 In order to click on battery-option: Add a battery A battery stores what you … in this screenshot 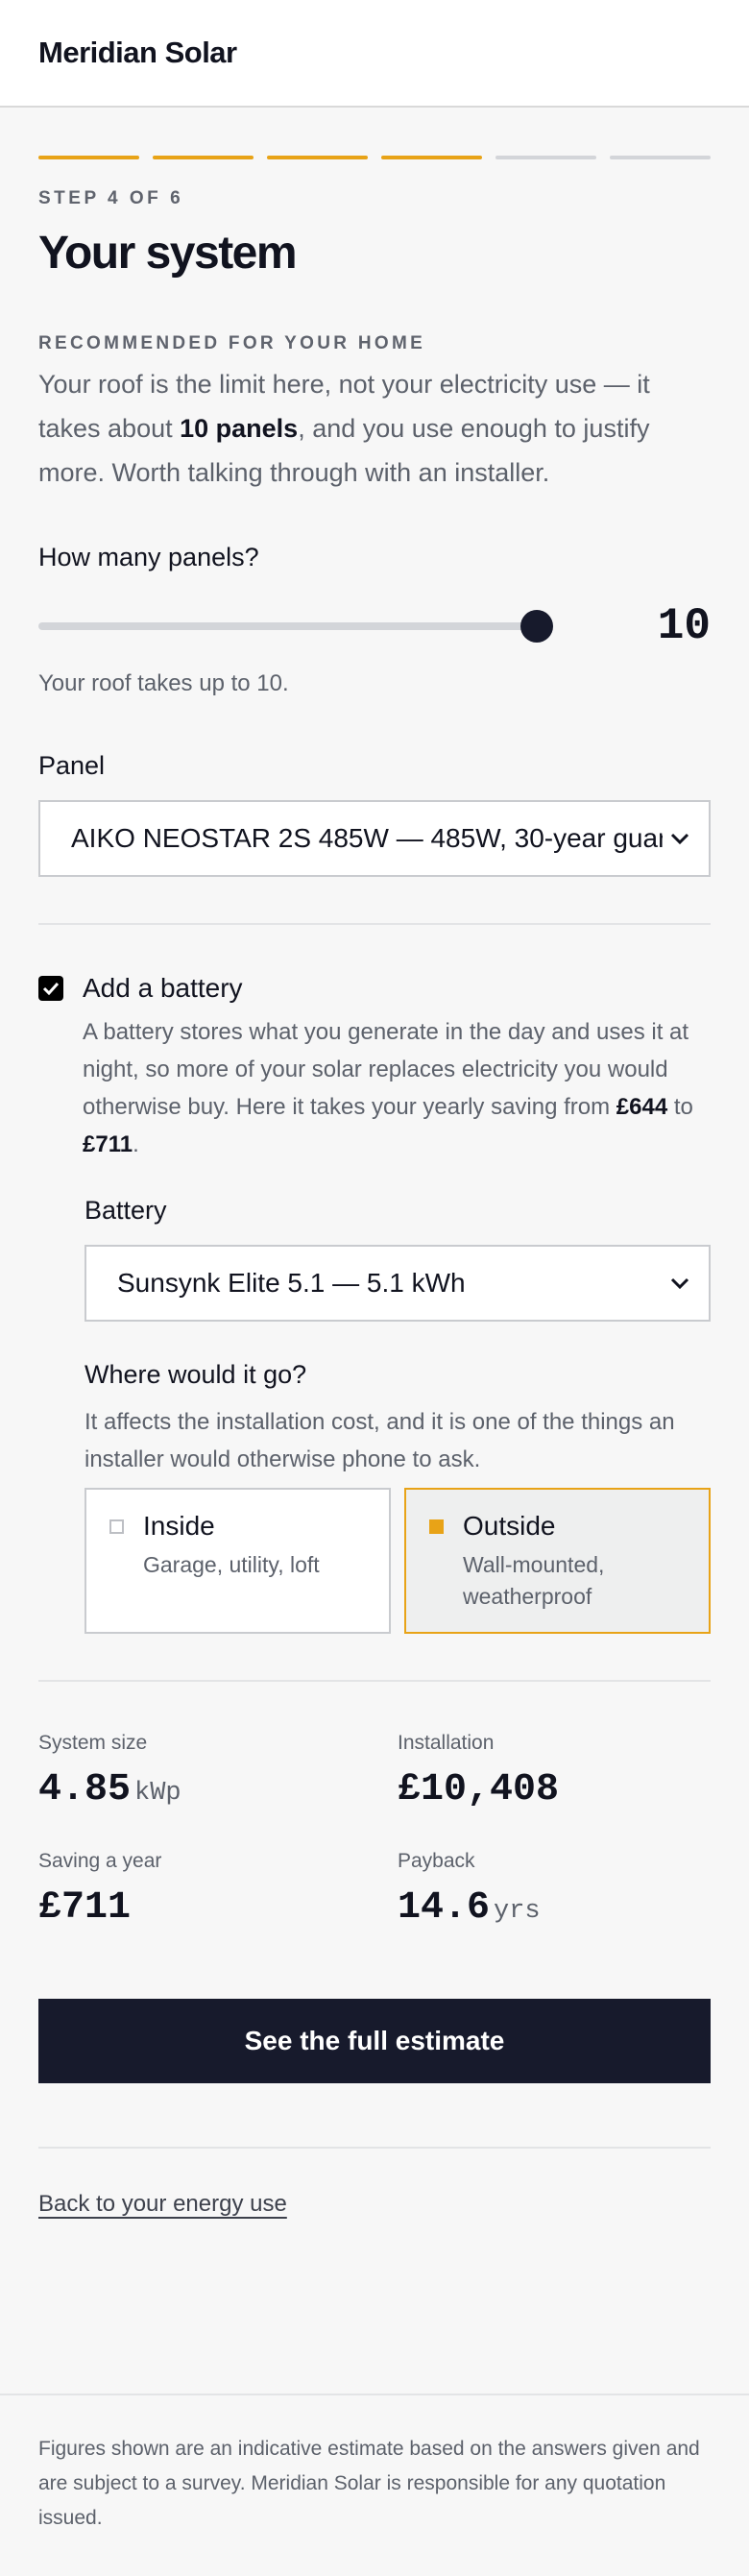, I will do `click(374, 1068)`.